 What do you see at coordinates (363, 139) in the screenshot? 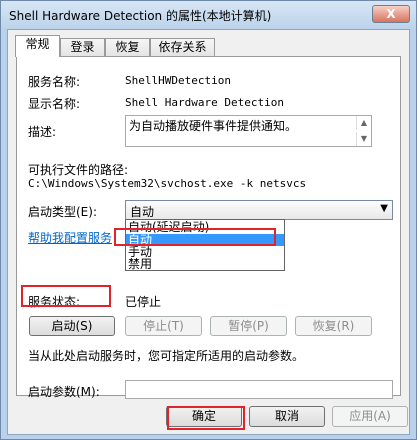
I see `scroll-down-arrow-icon: ▼` at bounding box center [363, 139].